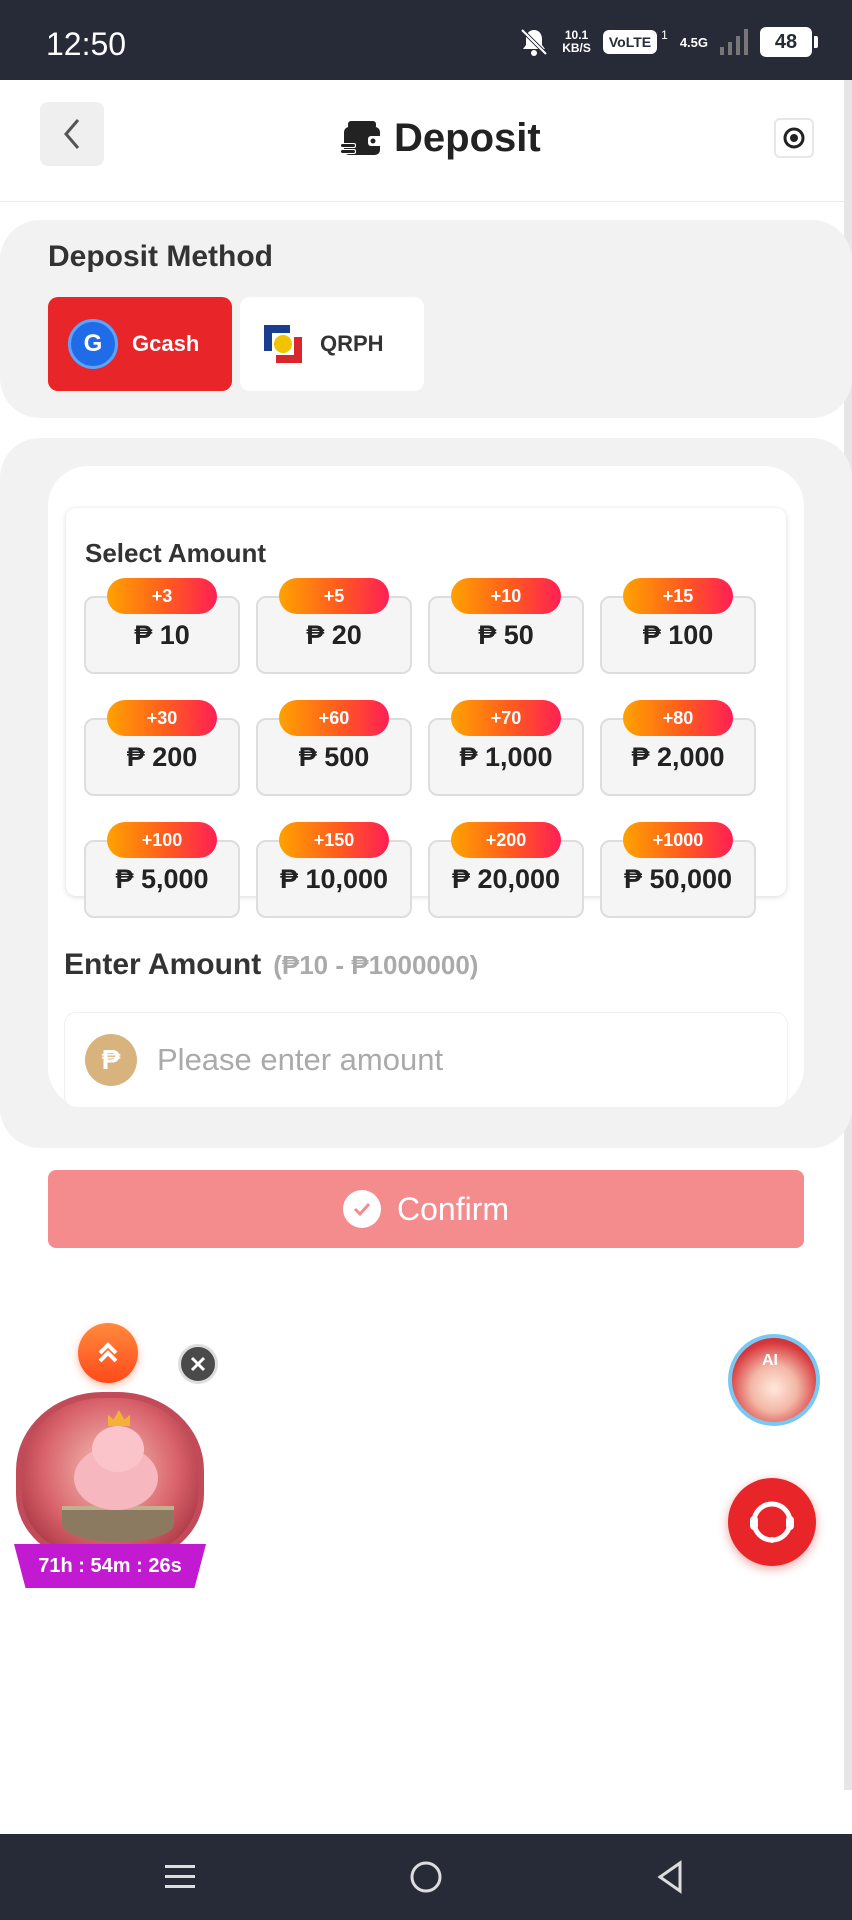  Describe the element at coordinates (437, 1060) in the screenshot. I see `amount-input` at that location.